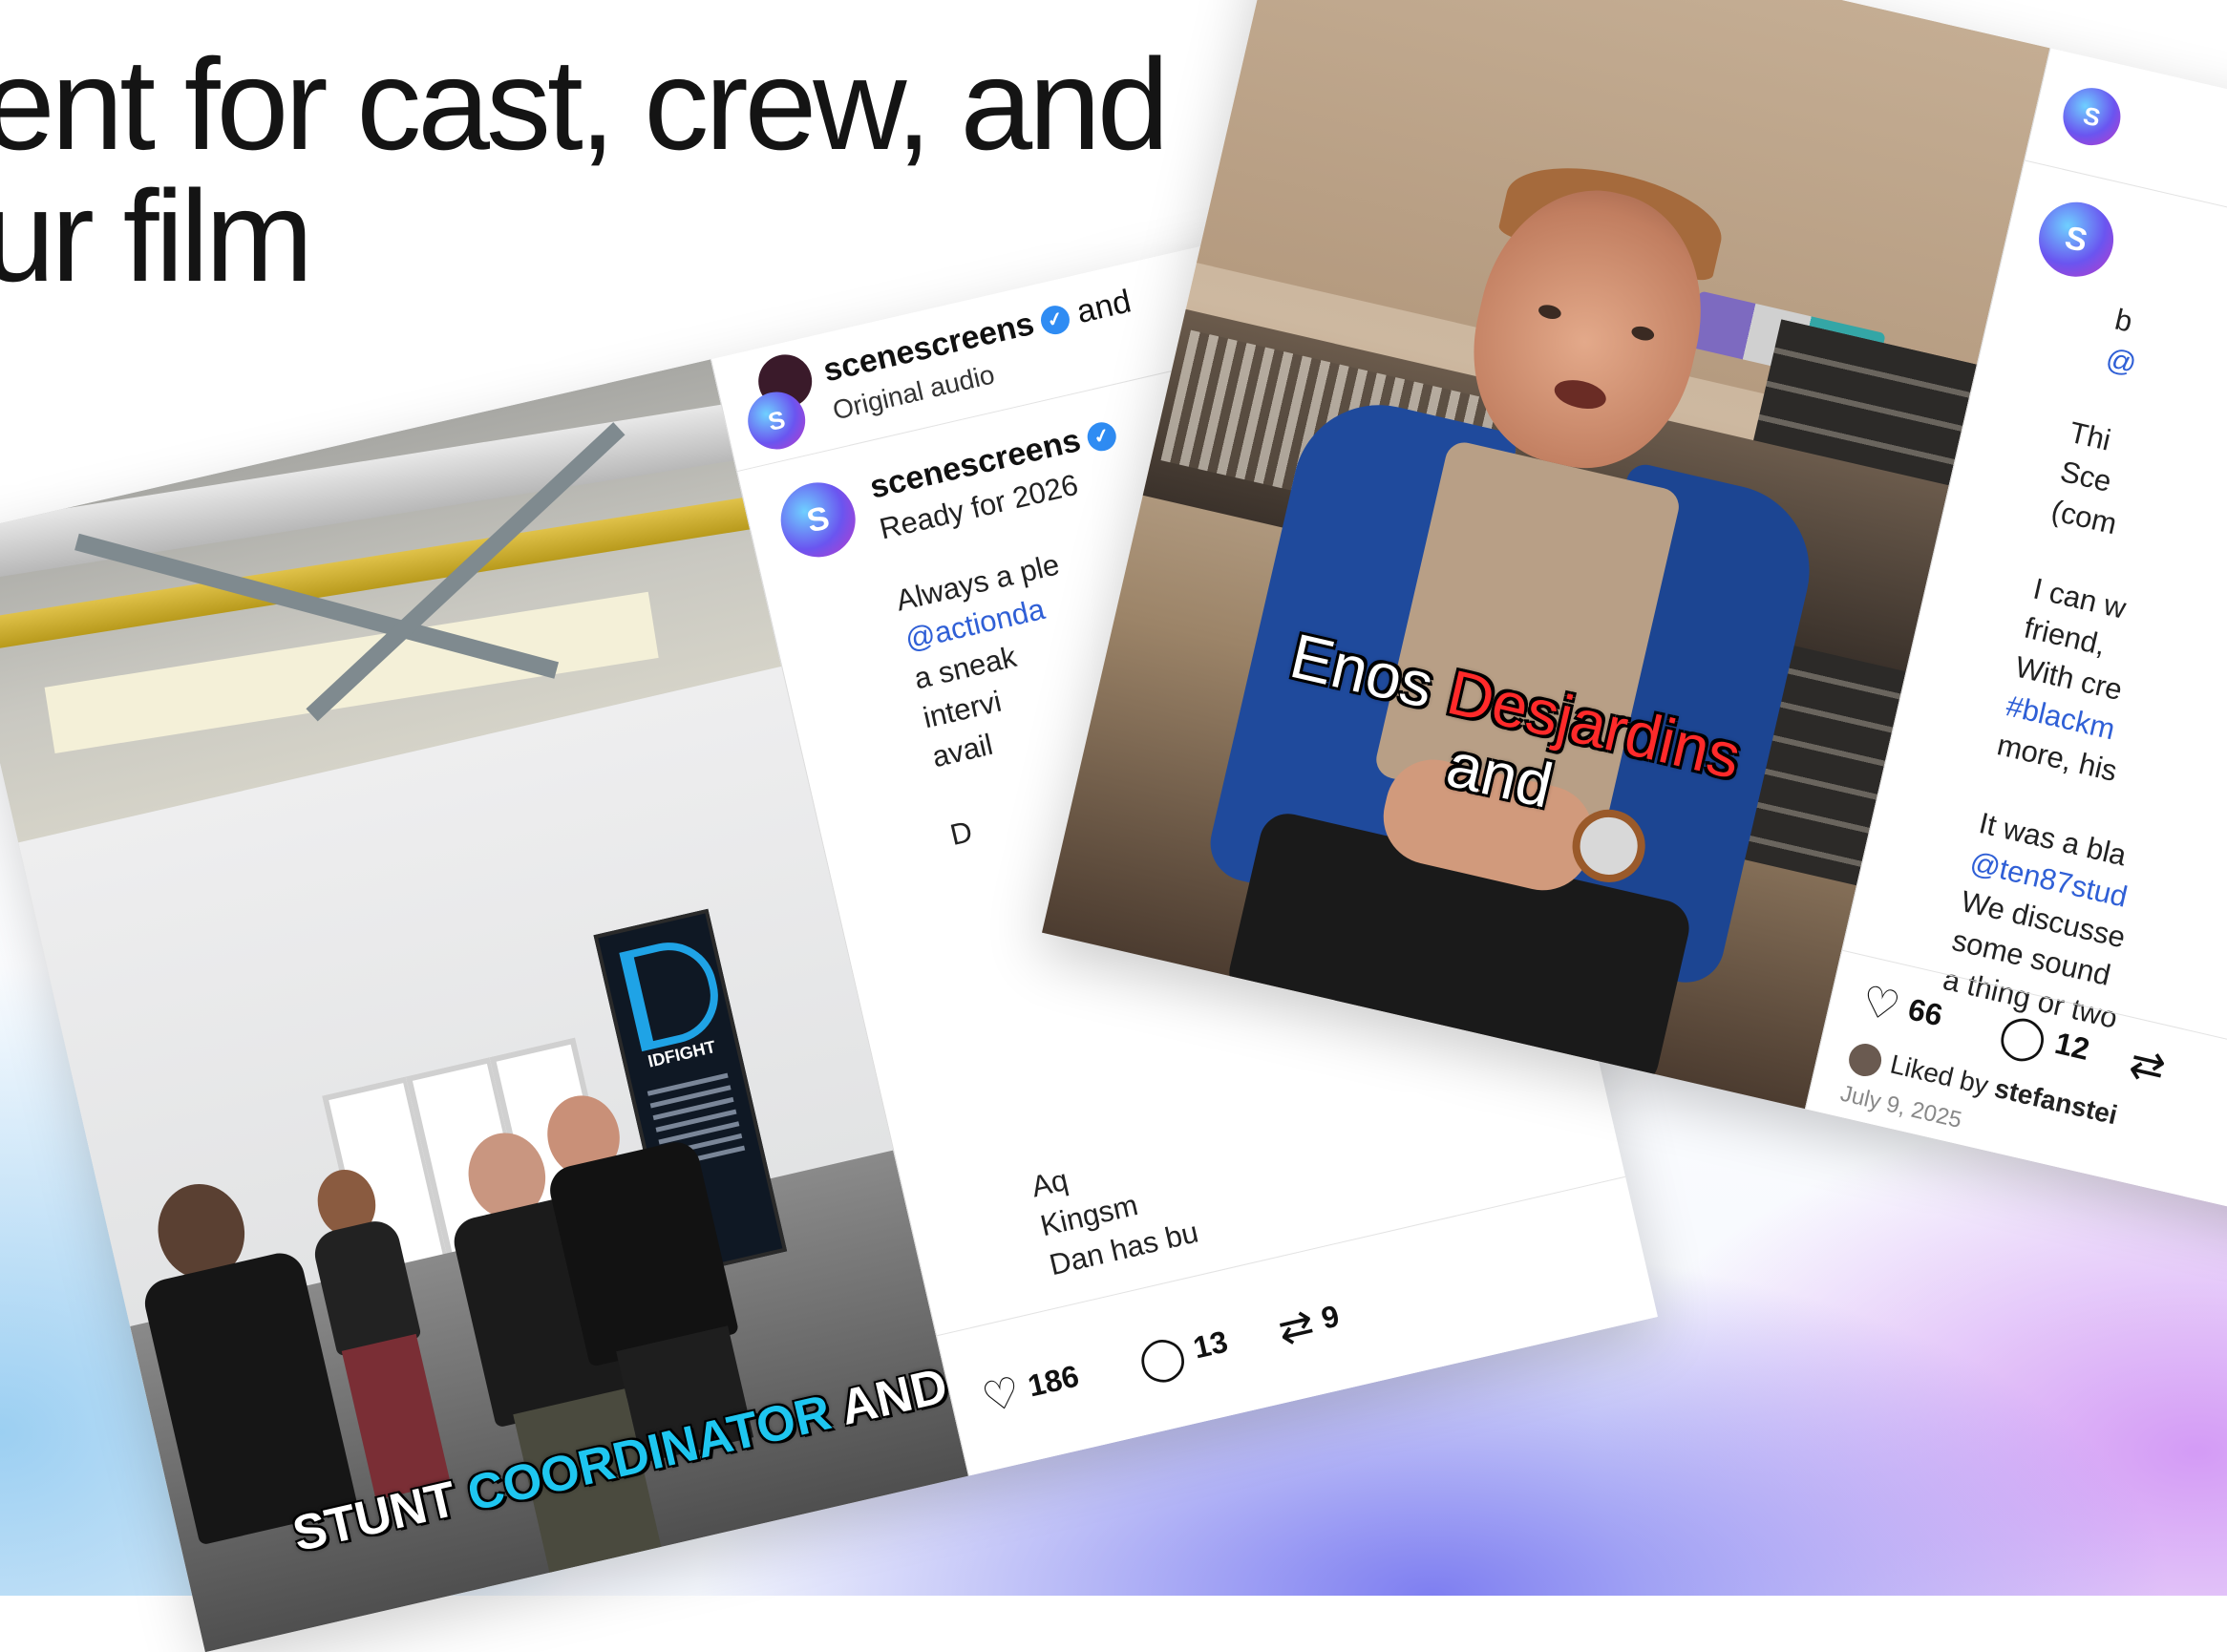 Image resolution: width=2227 pixels, height=1652 pixels. Describe the element at coordinates (1331, 1317) in the screenshot. I see `repost-count: 9` at that location.